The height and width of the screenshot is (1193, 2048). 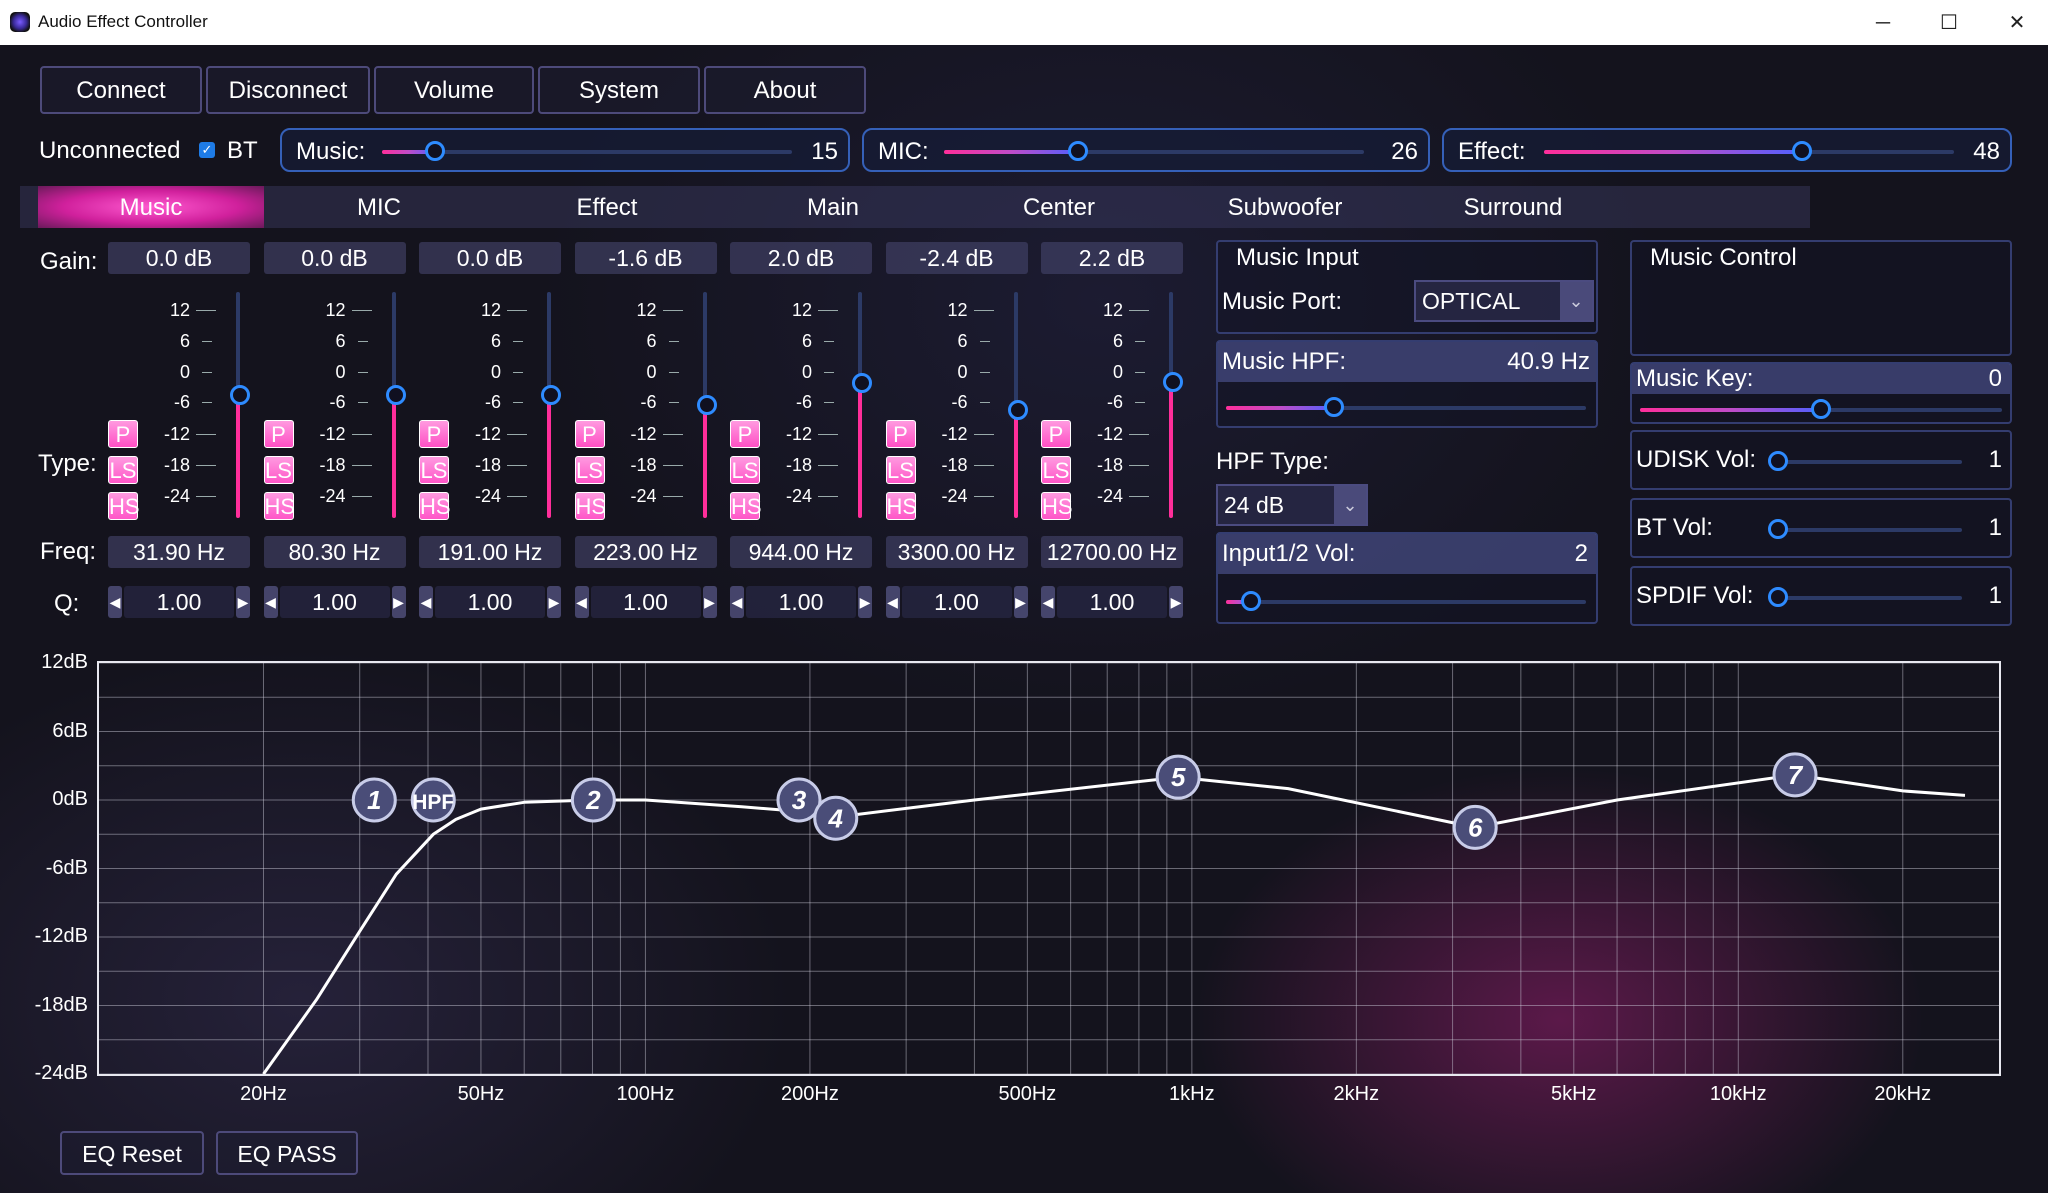 I want to click on music-key-slider, so click(x=1821, y=409).